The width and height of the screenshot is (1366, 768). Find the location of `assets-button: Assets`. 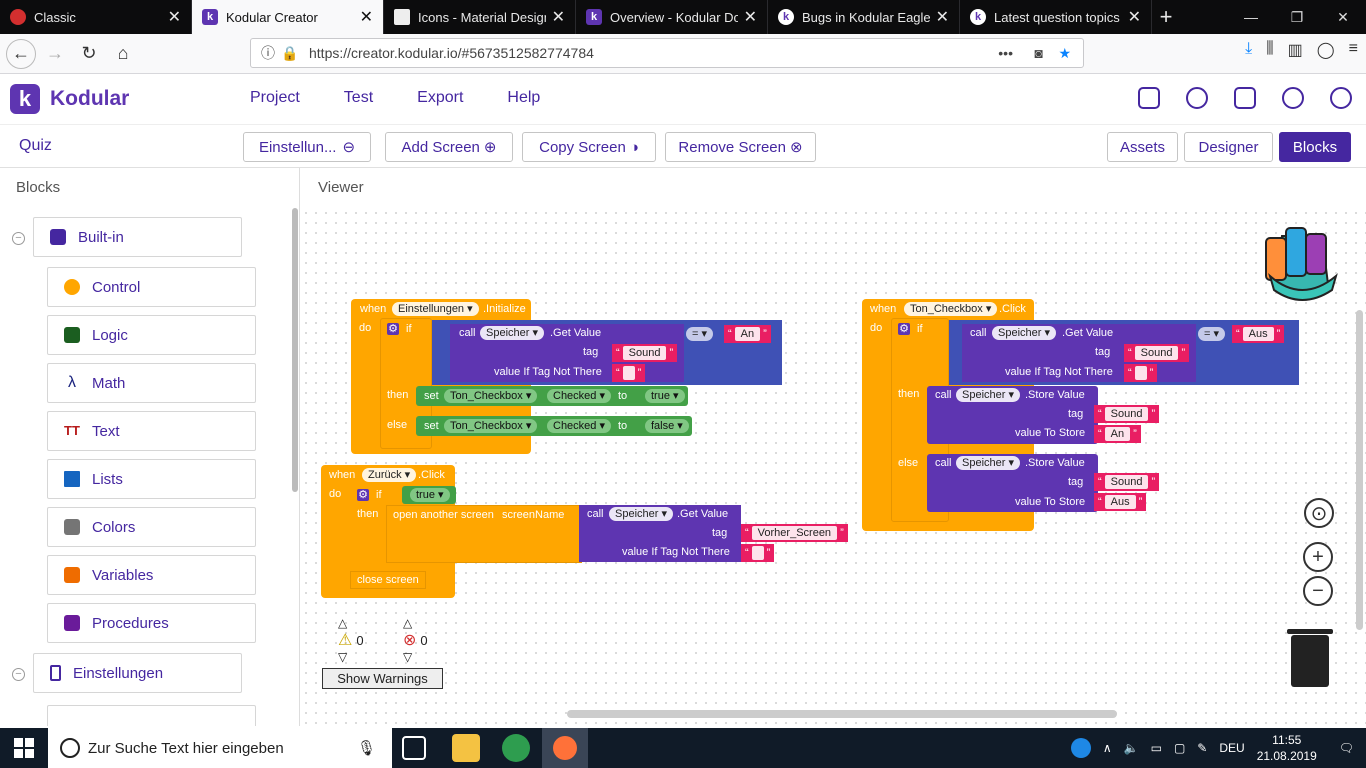

assets-button: Assets is located at coordinates (1142, 147).